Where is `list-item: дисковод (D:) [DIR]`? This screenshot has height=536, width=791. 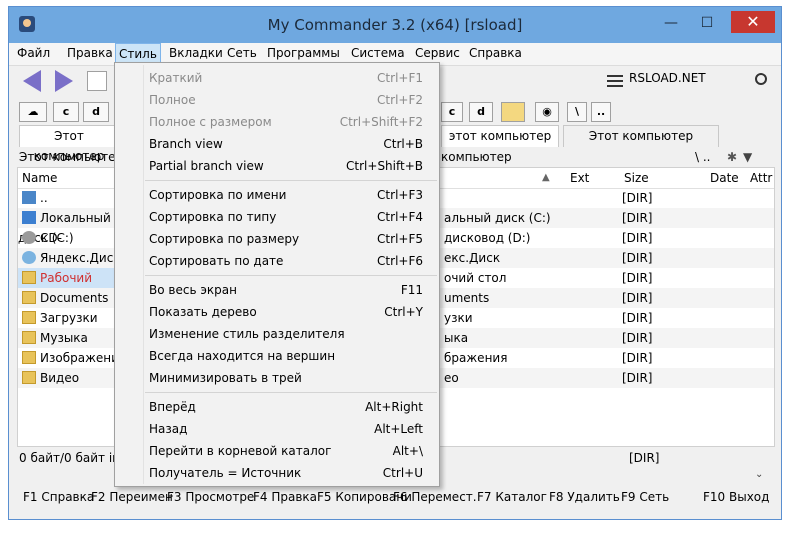 list-item: дисковод (D:) [DIR] is located at coordinates (607, 238).